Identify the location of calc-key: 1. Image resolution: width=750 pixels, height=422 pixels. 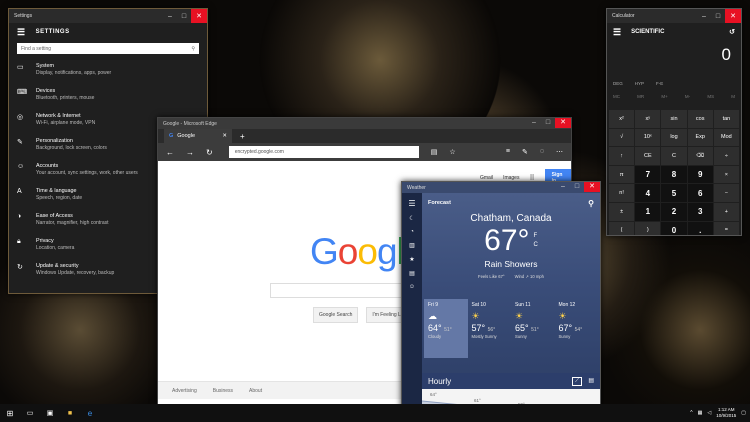
(648, 211).